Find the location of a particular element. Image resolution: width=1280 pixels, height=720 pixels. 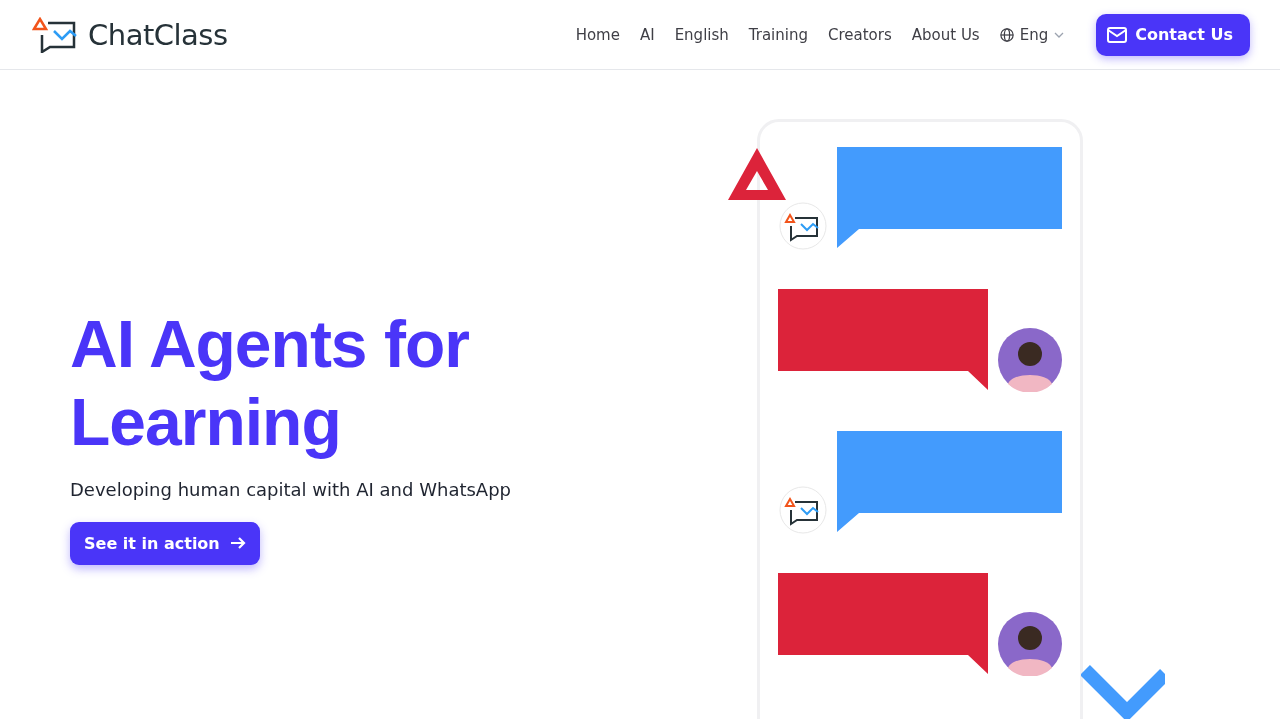

cta-button: See it in action is located at coordinates (165, 543).